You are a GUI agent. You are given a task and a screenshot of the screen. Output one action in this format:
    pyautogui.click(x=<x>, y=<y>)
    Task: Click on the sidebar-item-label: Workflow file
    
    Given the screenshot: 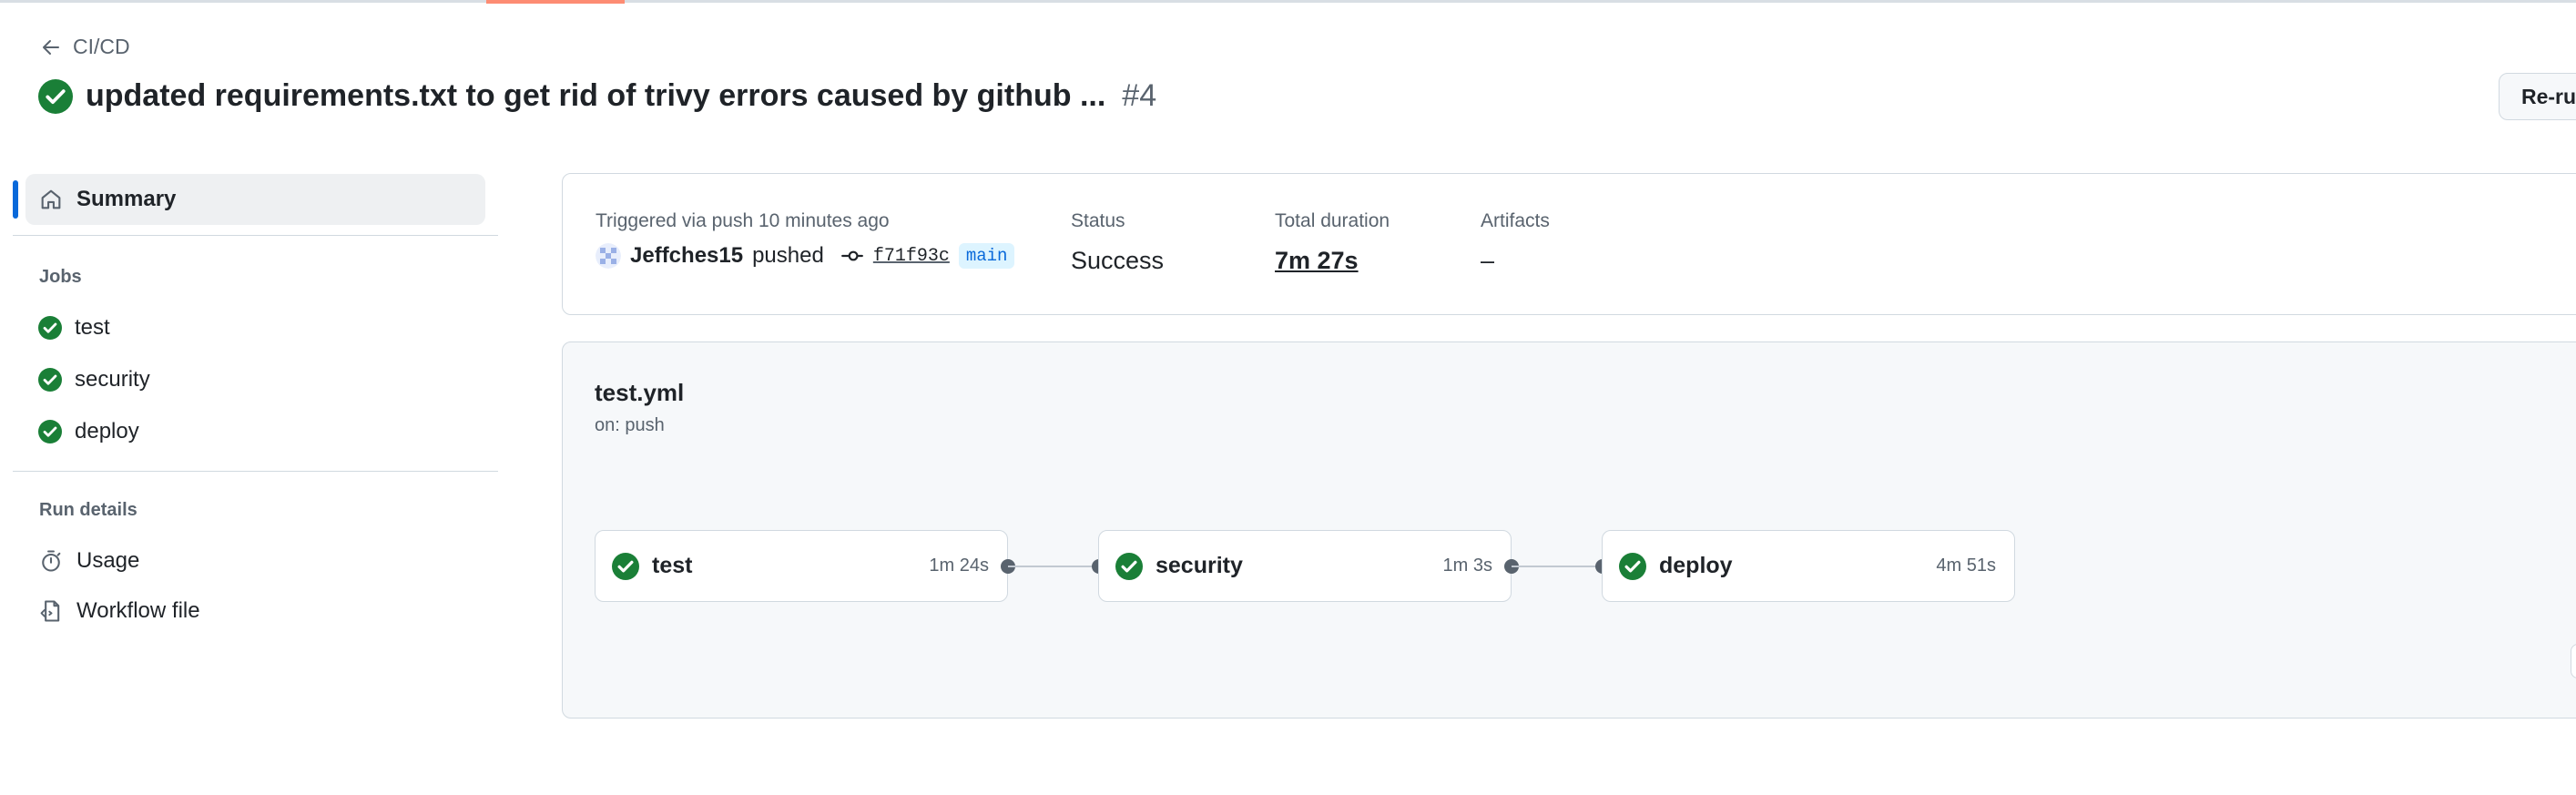 What is the action you would take?
    pyautogui.click(x=138, y=610)
    